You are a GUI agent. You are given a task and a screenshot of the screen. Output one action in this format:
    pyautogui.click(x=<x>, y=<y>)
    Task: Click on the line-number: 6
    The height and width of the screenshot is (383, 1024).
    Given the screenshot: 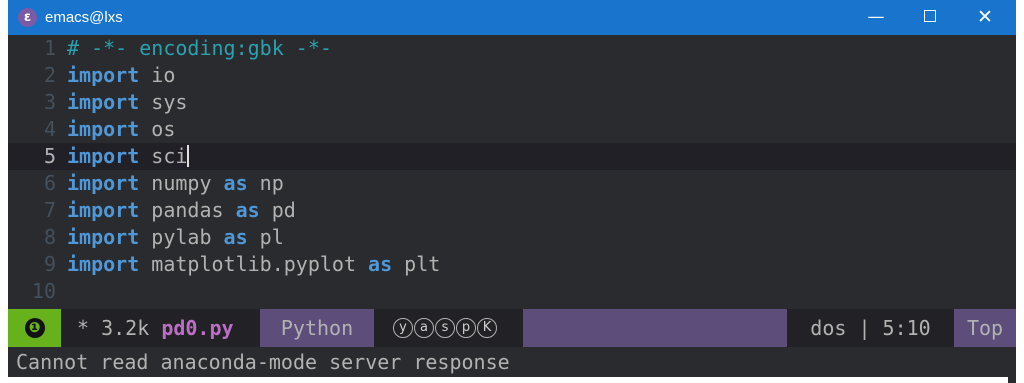 What is the action you would take?
    pyautogui.click(x=49, y=183)
    